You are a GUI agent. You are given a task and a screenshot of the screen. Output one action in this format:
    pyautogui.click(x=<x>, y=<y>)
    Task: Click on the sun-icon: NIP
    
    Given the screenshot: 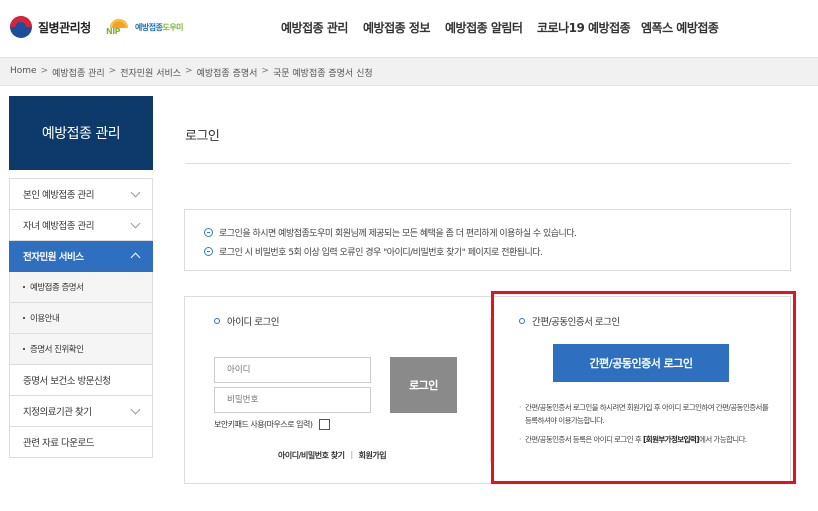 What is the action you would take?
    pyautogui.click(x=119, y=27)
    